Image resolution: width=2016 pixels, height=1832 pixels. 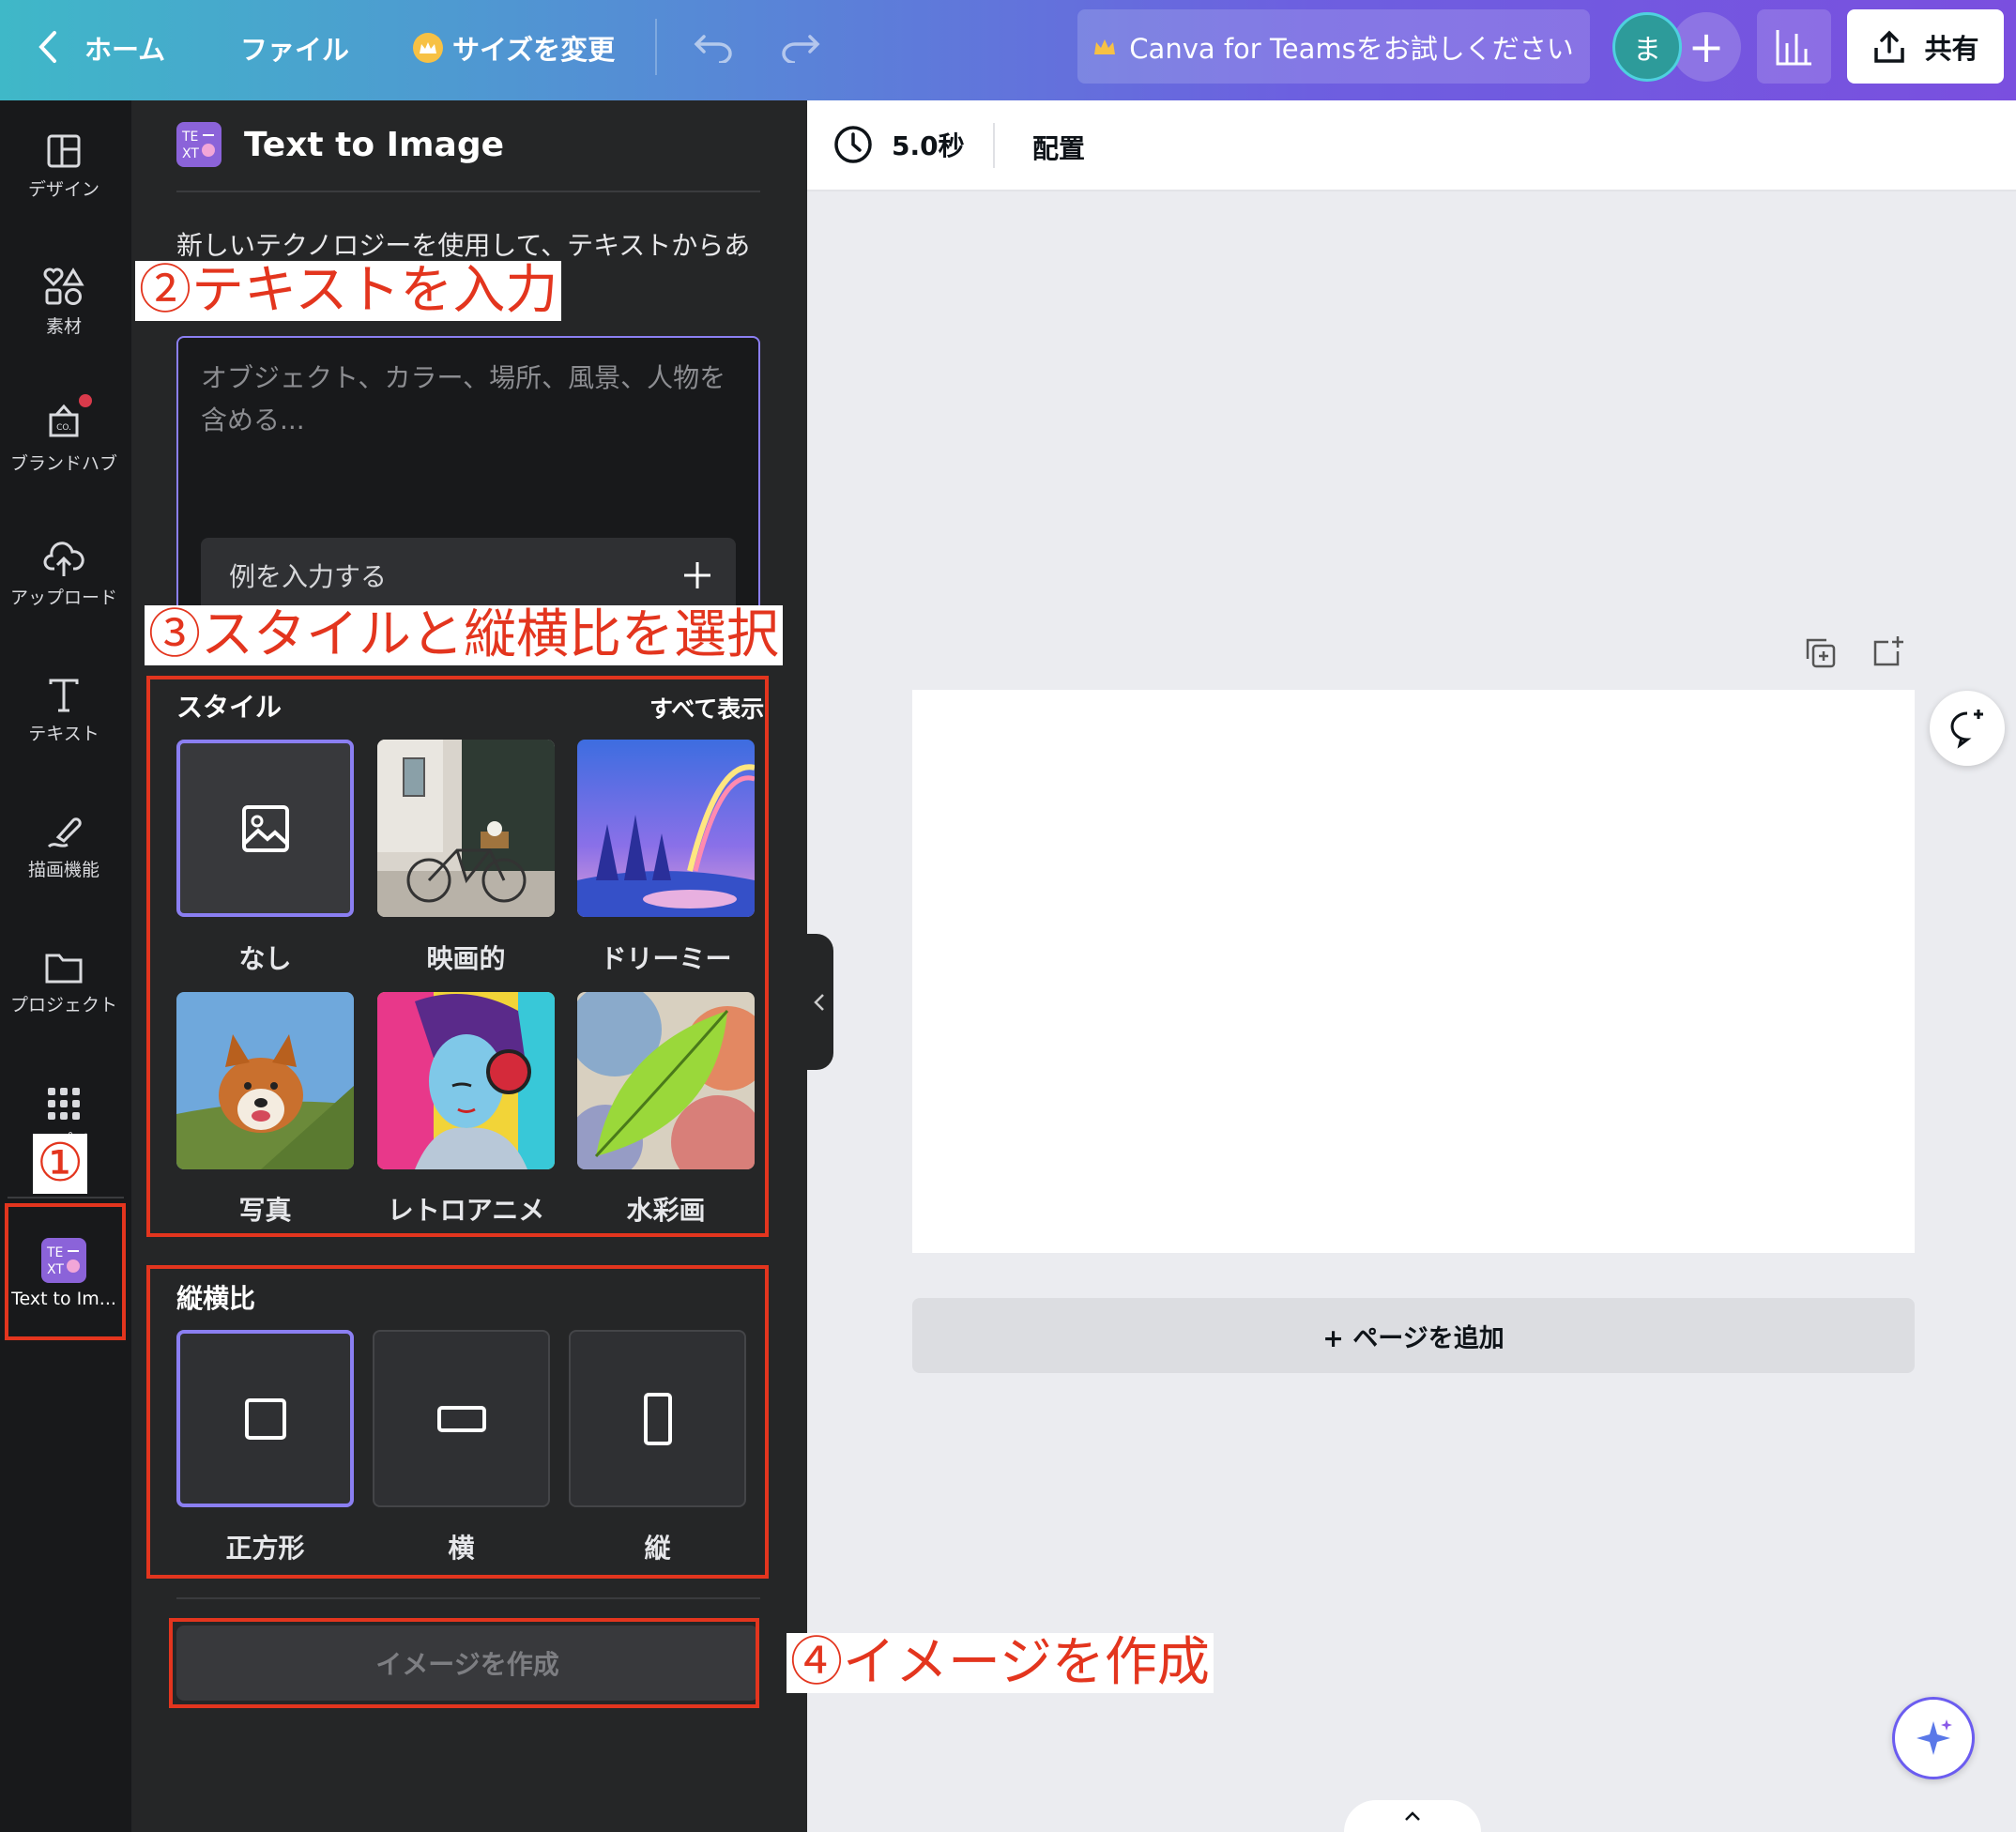 I want to click on sidebar-item-projects: プロジェクト, so click(x=64, y=982).